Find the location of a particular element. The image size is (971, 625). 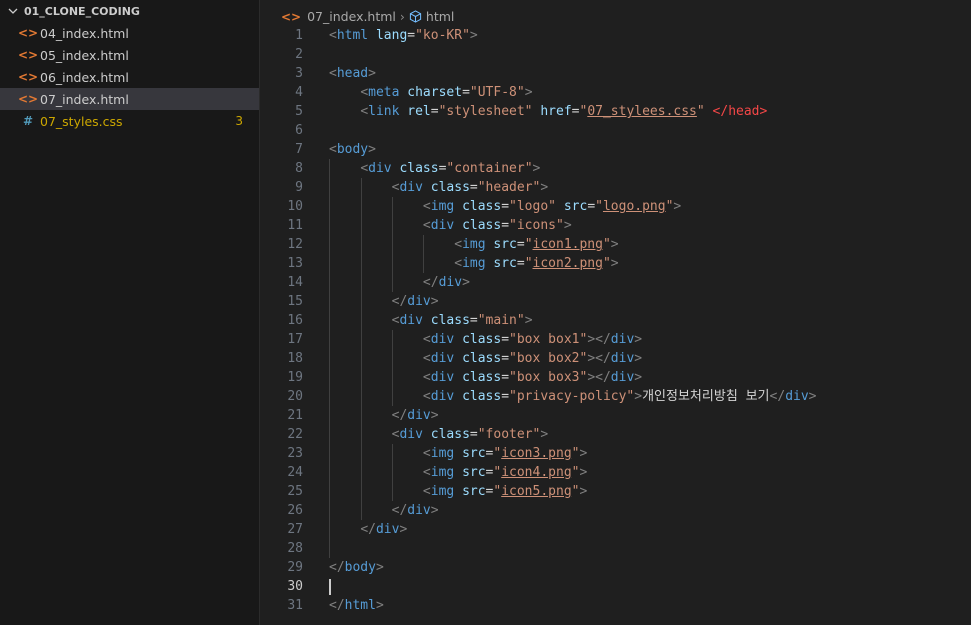

file-name: 07_index.html is located at coordinates (84, 99).